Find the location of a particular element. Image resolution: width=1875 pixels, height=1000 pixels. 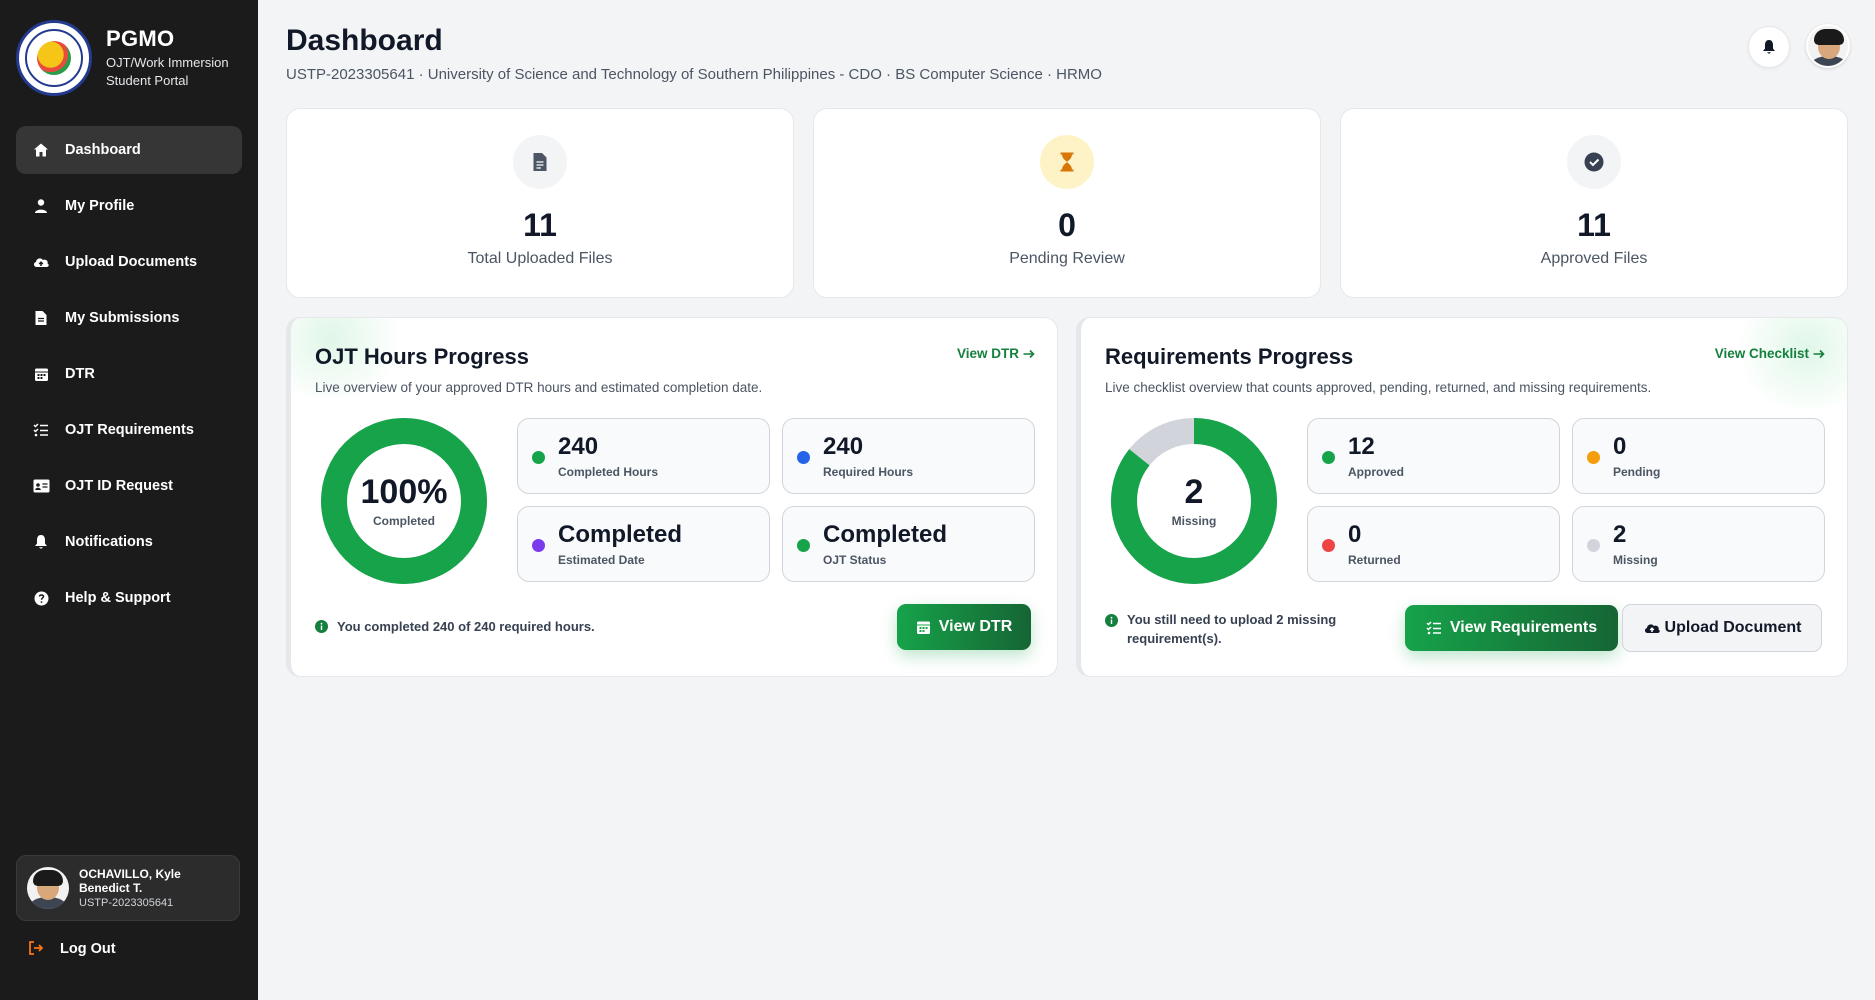

home-icon is located at coordinates (41, 150).